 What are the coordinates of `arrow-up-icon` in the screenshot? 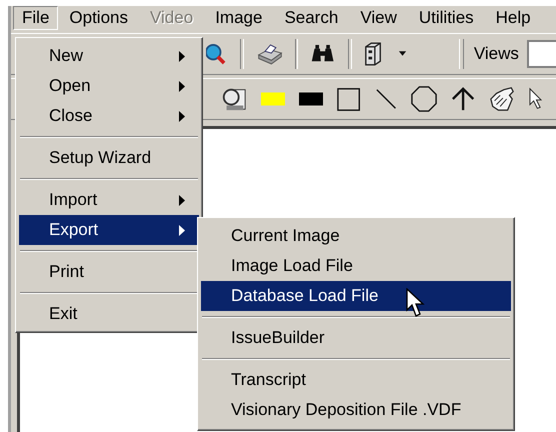 It's located at (463, 99).